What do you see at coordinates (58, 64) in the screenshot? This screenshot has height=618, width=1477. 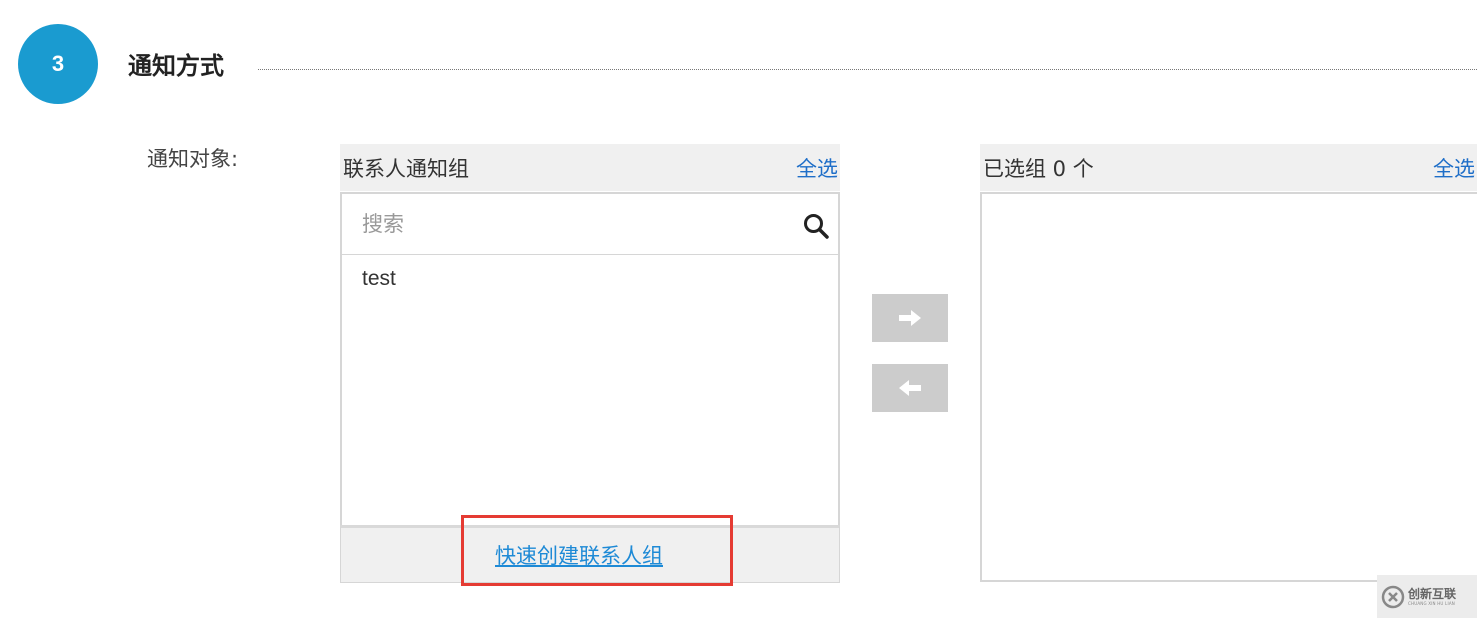 I see `step-number-badge: 3` at bounding box center [58, 64].